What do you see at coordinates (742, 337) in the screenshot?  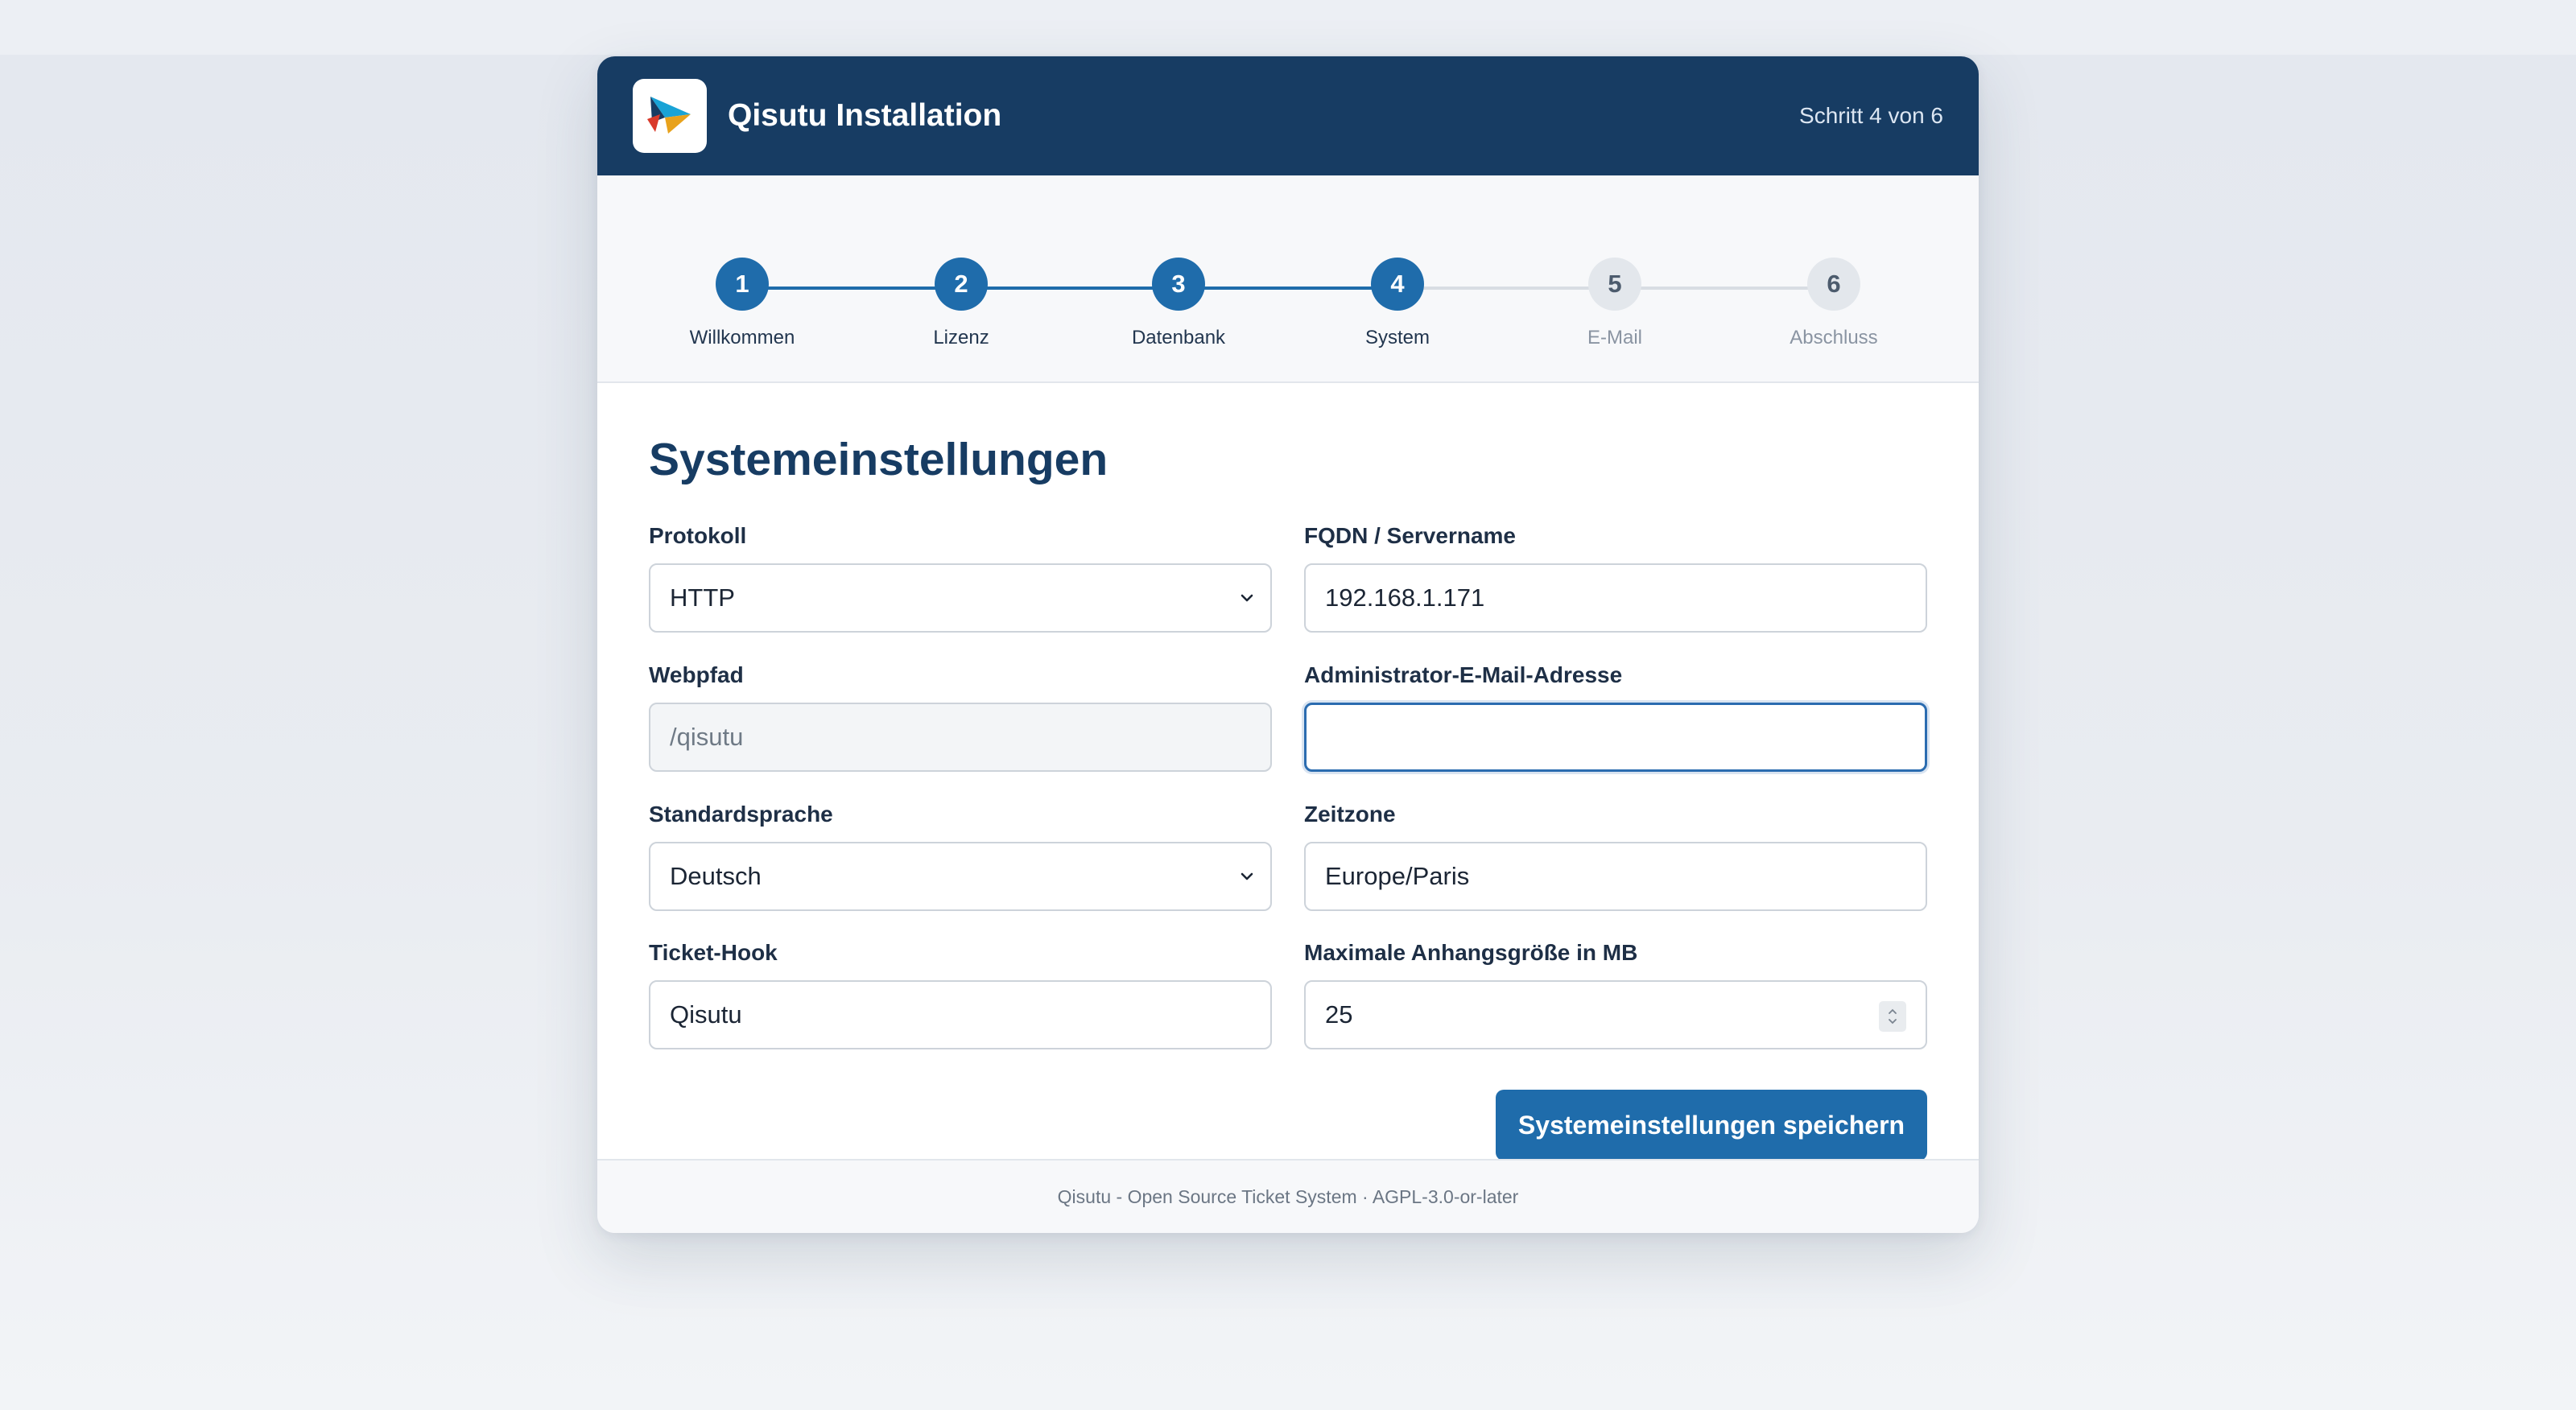 I see `step-label: Willkommen` at bounding box center [742, 337].